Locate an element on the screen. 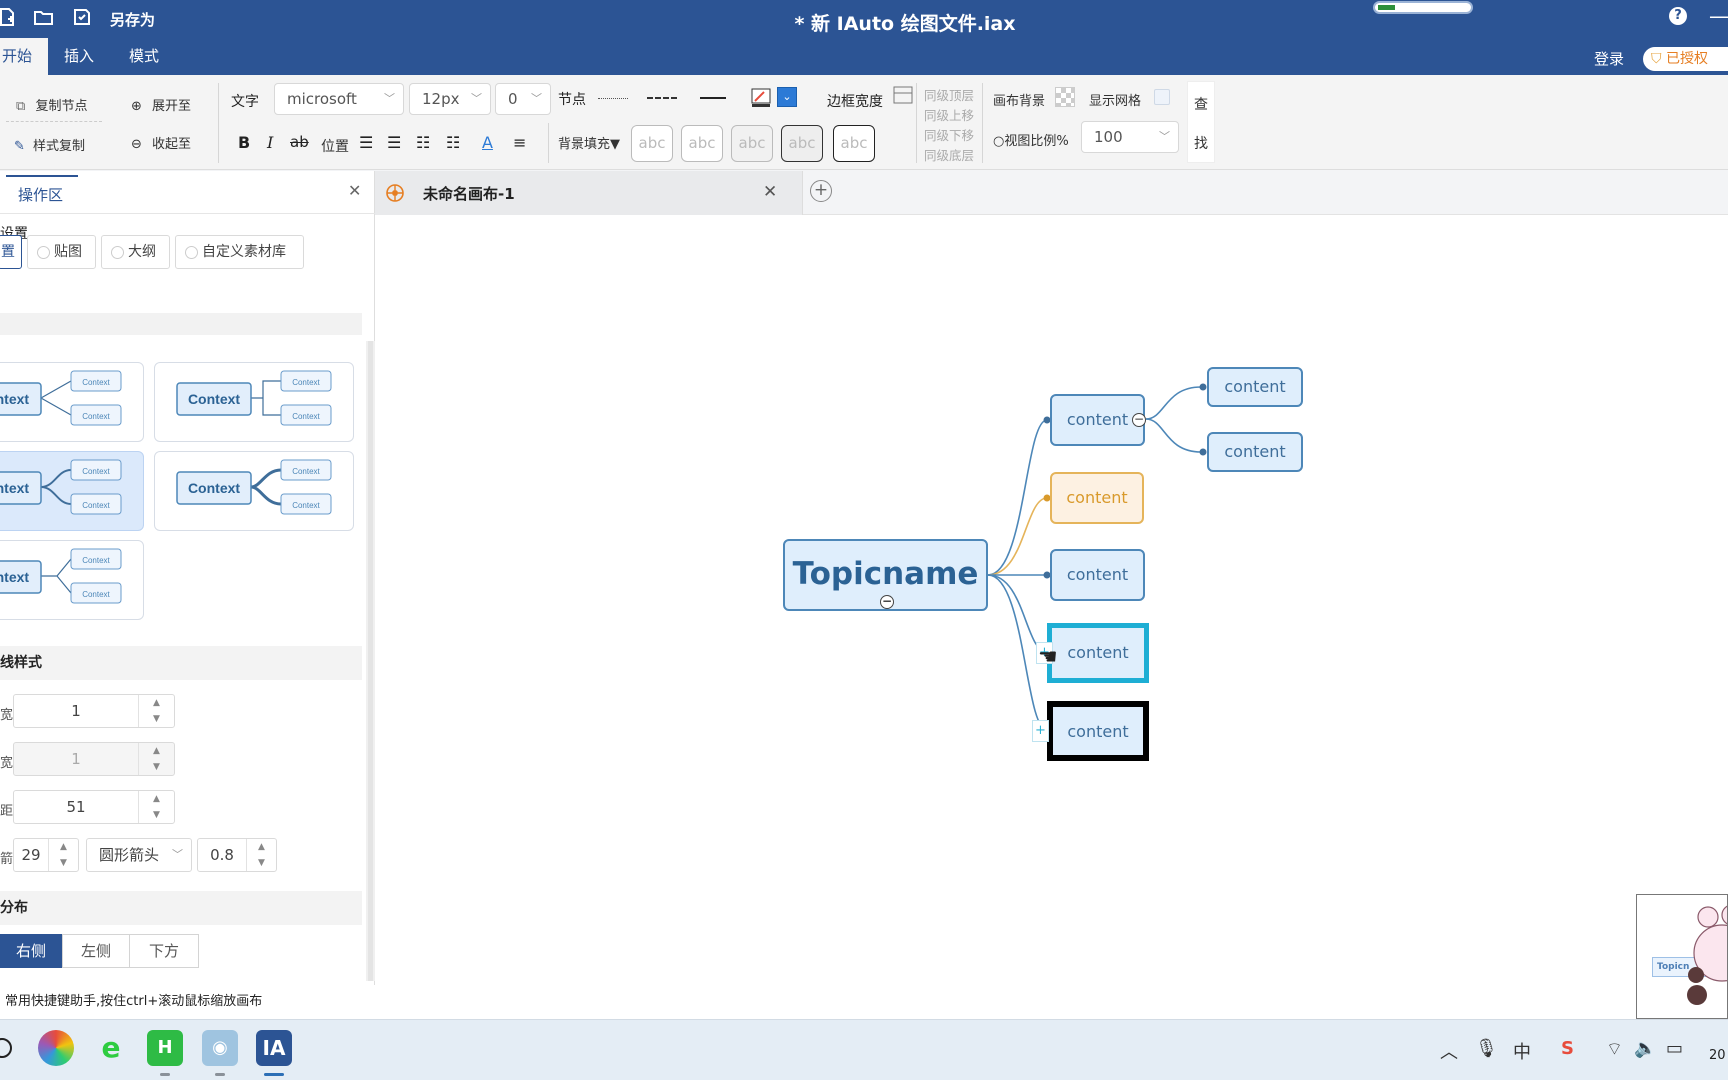 The width and height of the screenshot is (1728, 1080). expand-to-button: ⊕ 展开至 is located at coordinates (161, 104).